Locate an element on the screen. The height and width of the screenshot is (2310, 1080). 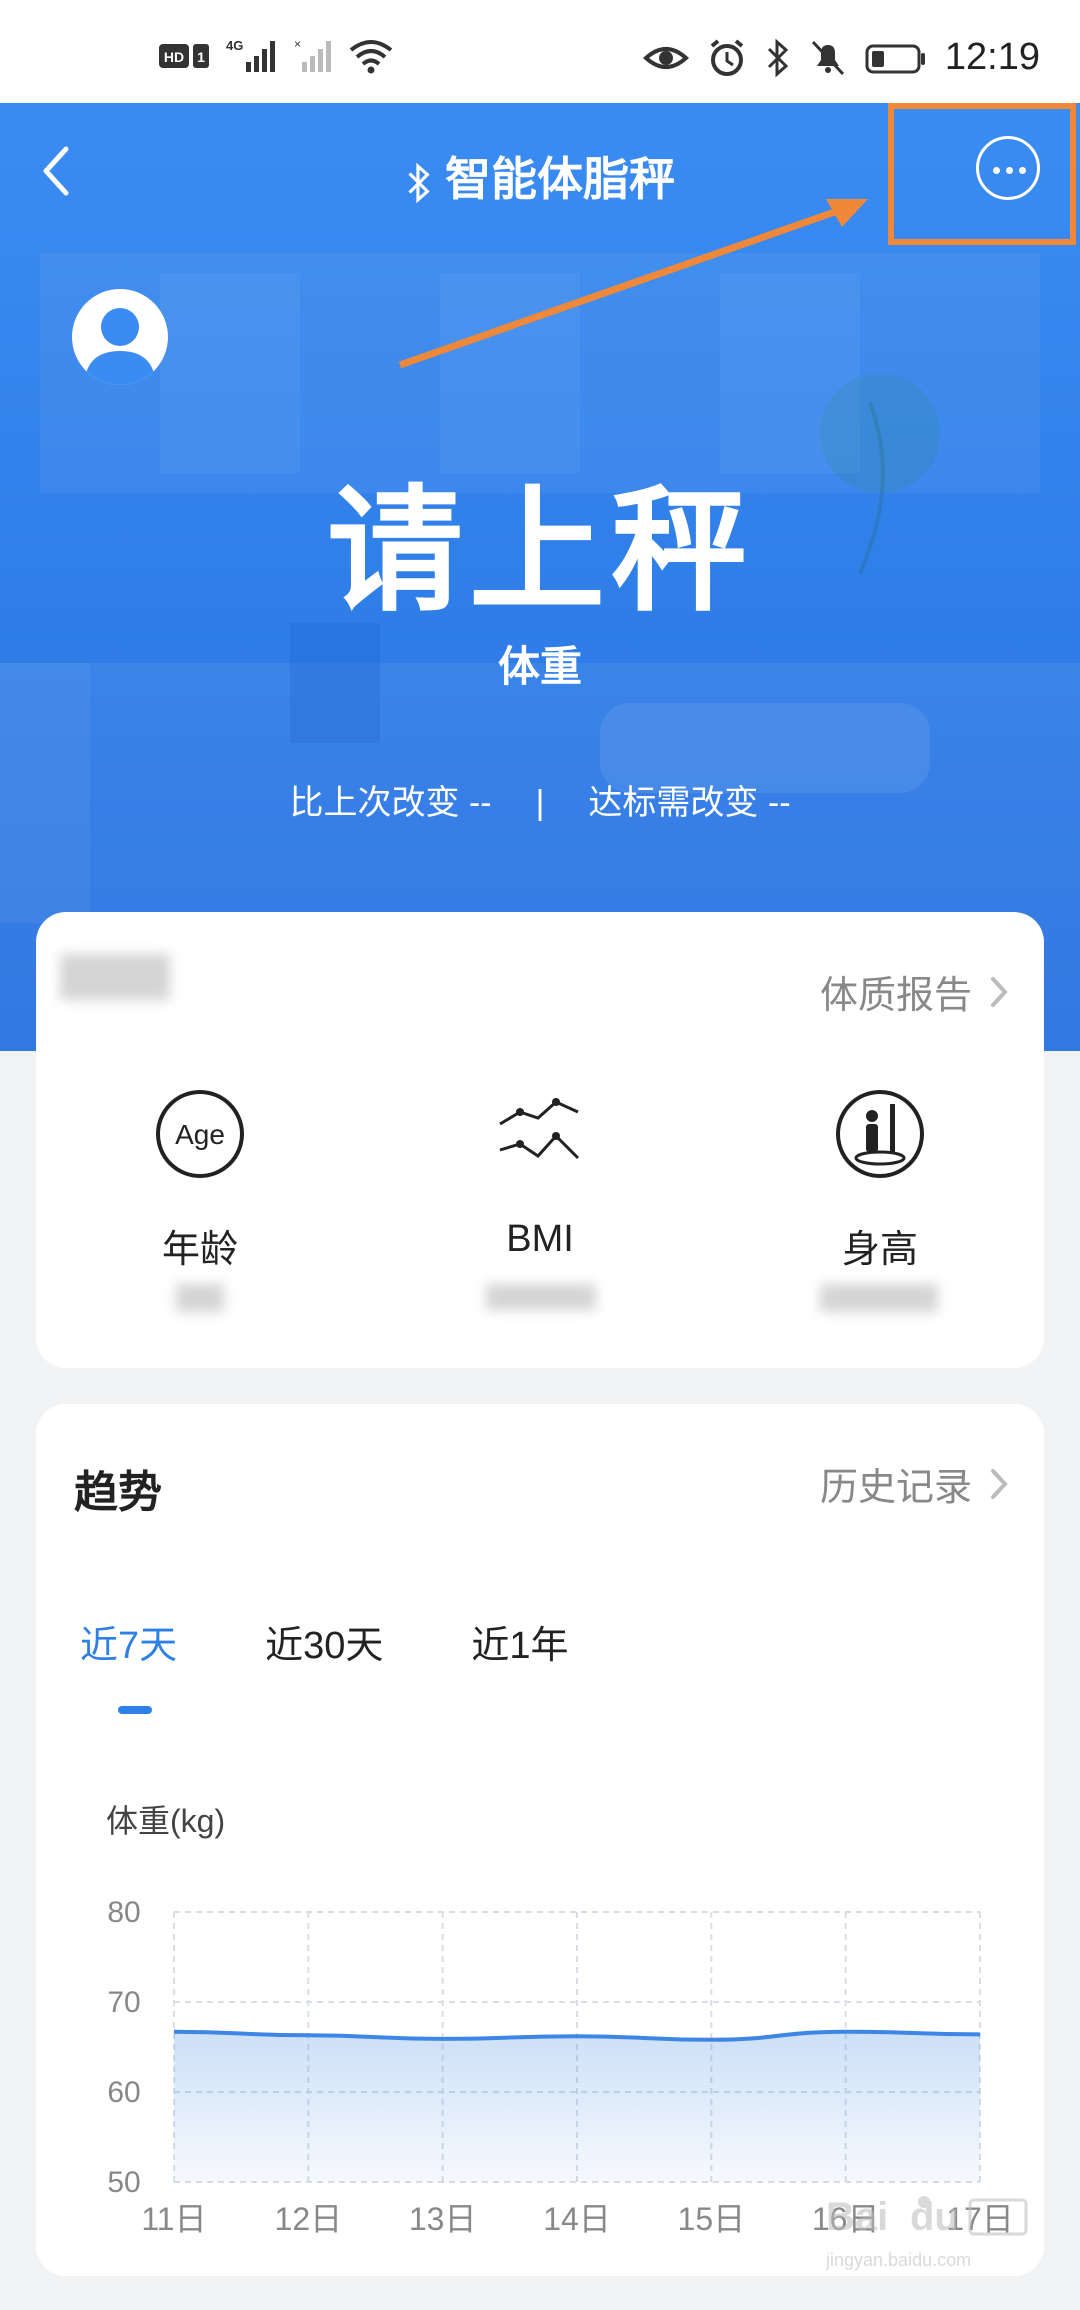
change-summary: 比上次改变 -- | 达标需改变 -- is located at coordinates (540, 799).